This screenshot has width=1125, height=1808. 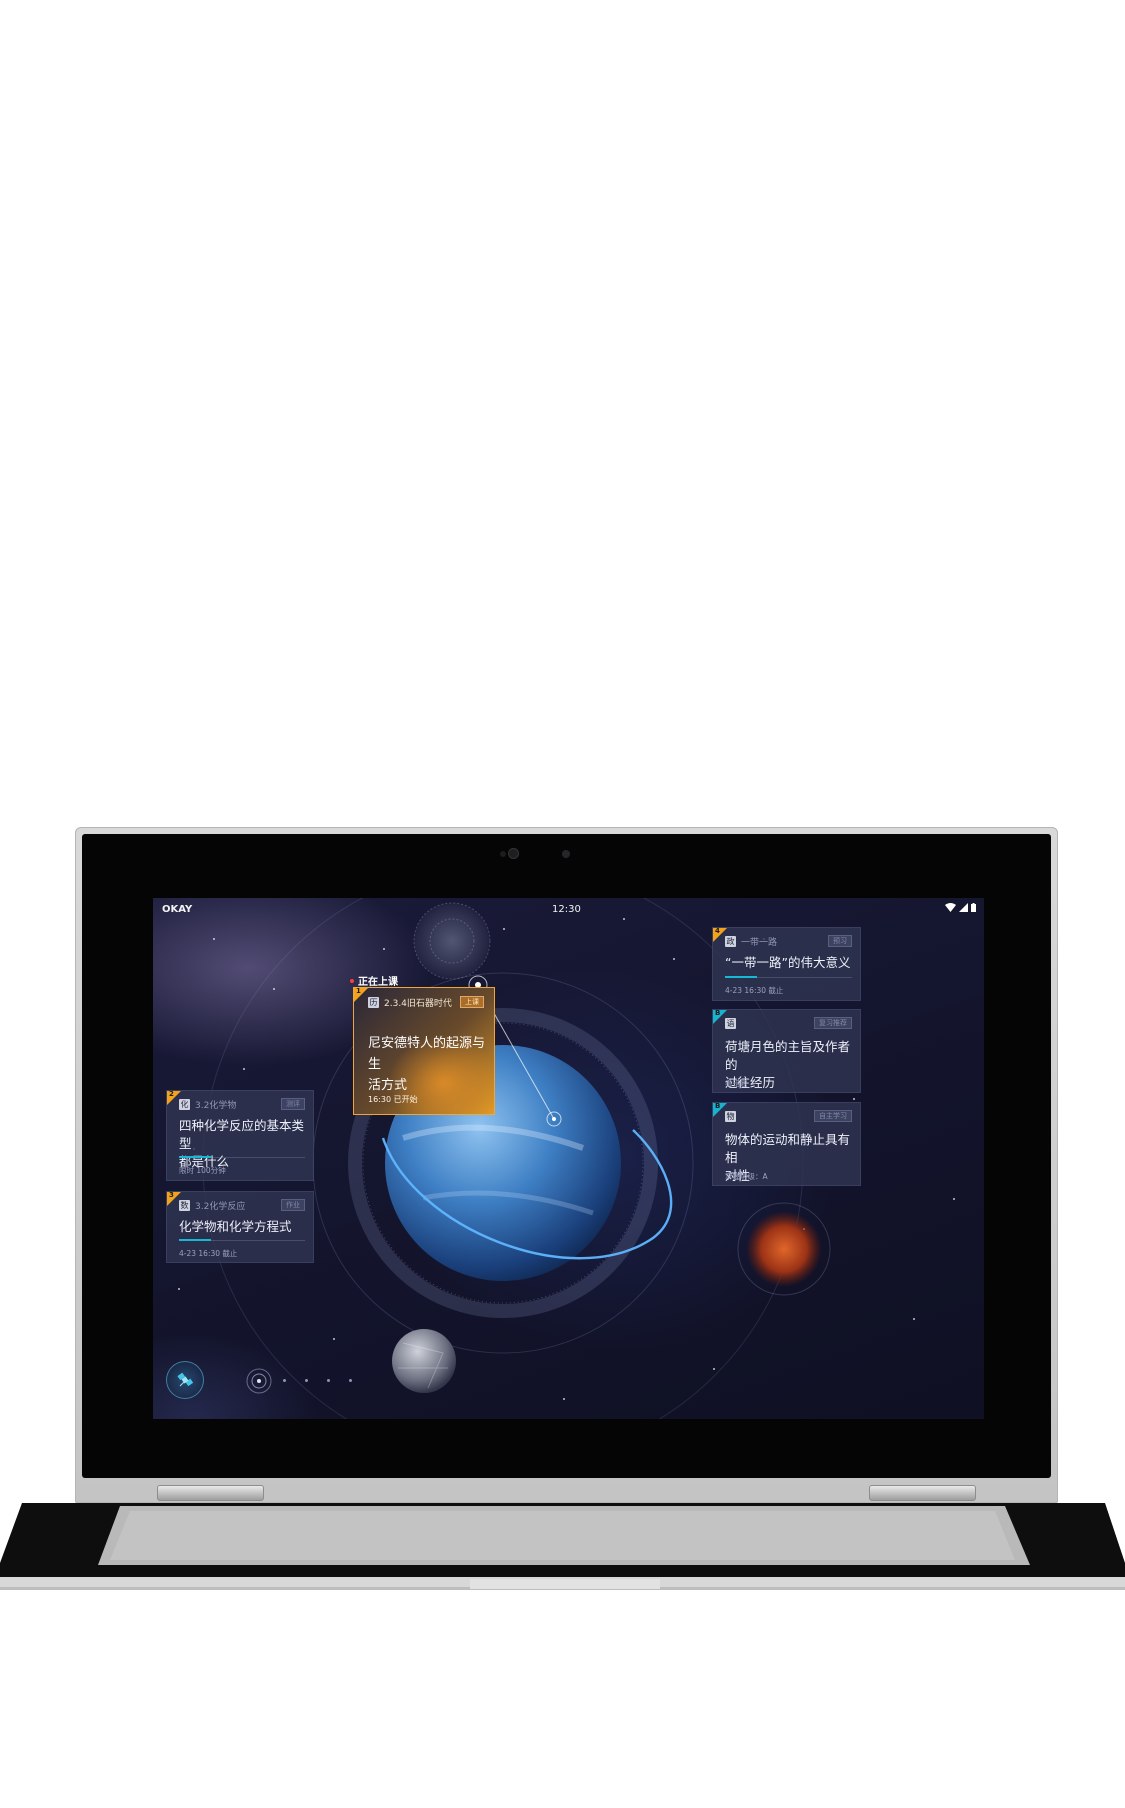 I want to click on card-number: 1, so click(x=358, y=991).